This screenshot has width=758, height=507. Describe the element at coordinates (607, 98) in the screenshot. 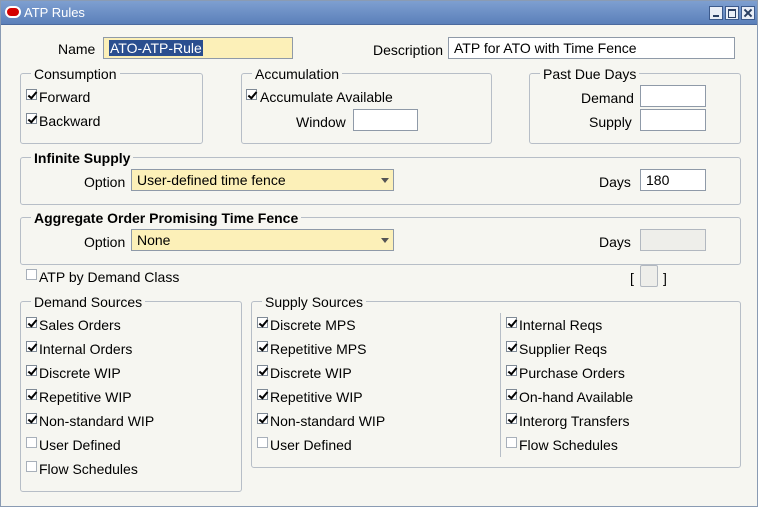

I see `demand-label: Demand` at that location.